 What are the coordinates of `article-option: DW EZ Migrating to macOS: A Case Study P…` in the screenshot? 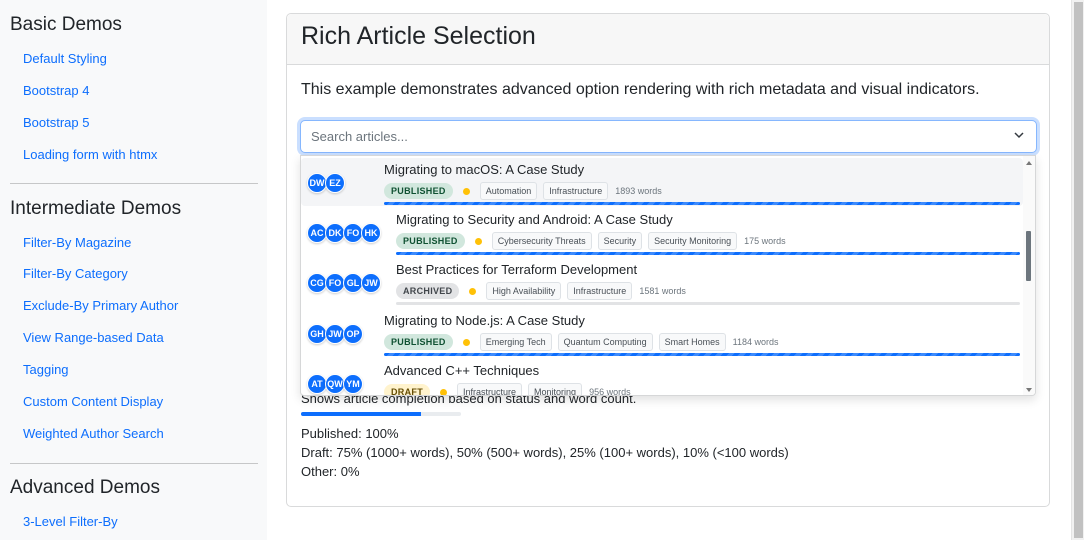 It's located at (662, 182).